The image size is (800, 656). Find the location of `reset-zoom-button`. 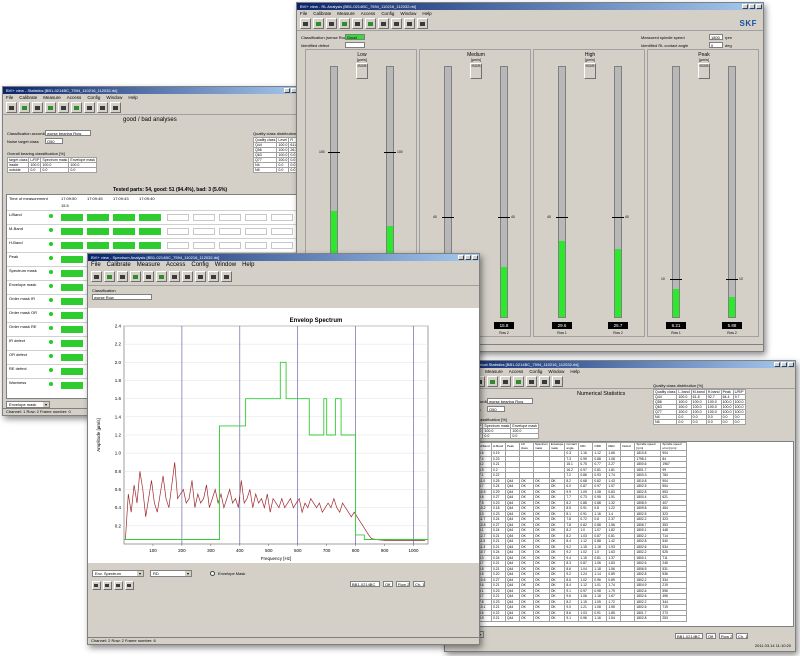

reset-zoom-button is located at coordinates (129, 585).